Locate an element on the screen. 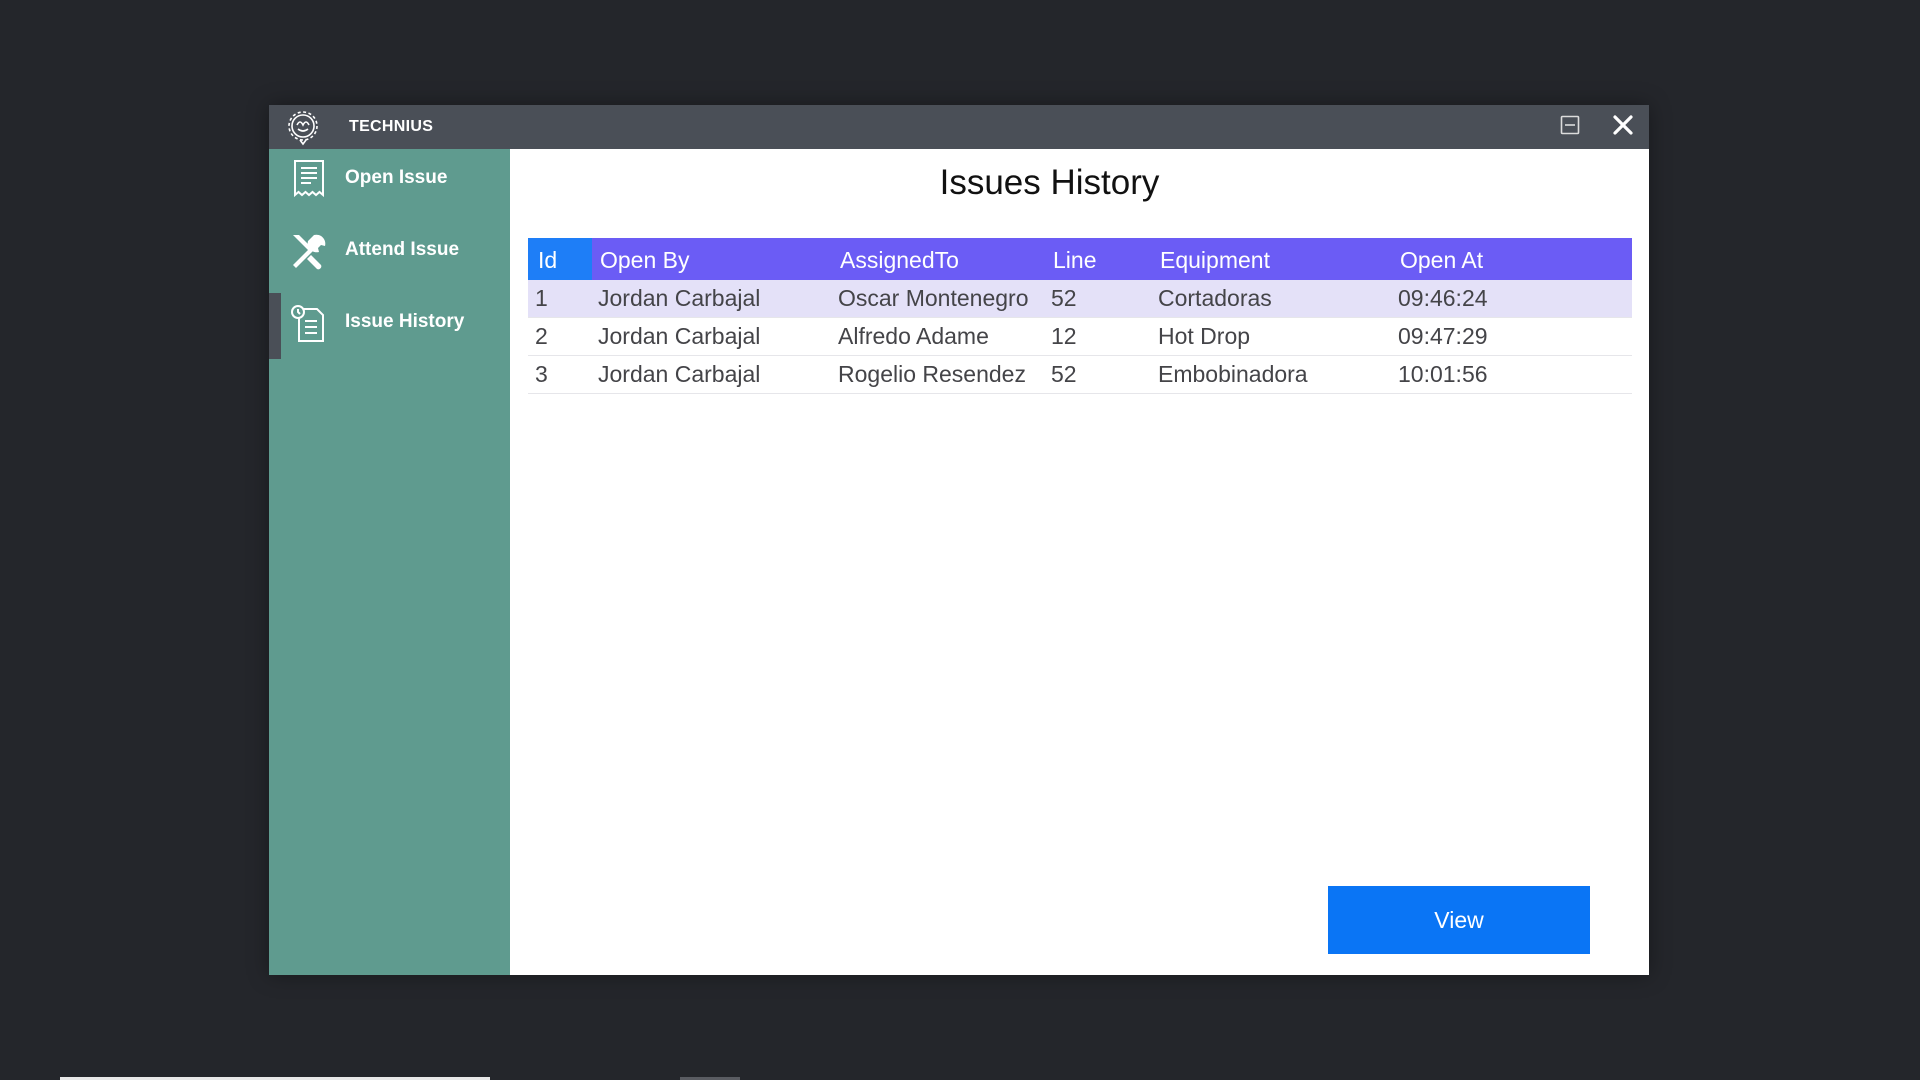 This screenshot has width=1920, height=1080. column-header-open-by: Open By is located at coordinates (645, 259).